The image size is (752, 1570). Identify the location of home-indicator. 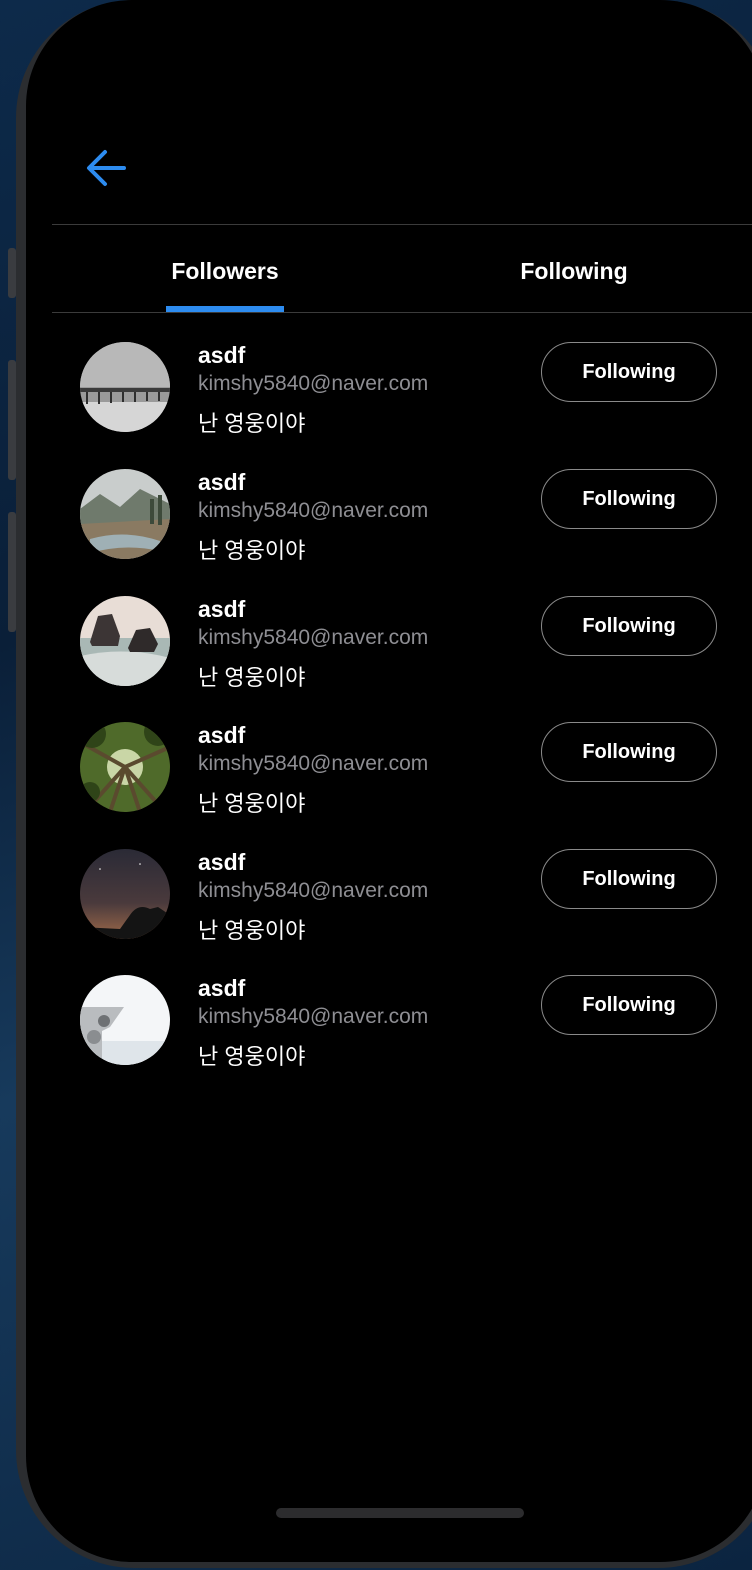
(400, 1513).